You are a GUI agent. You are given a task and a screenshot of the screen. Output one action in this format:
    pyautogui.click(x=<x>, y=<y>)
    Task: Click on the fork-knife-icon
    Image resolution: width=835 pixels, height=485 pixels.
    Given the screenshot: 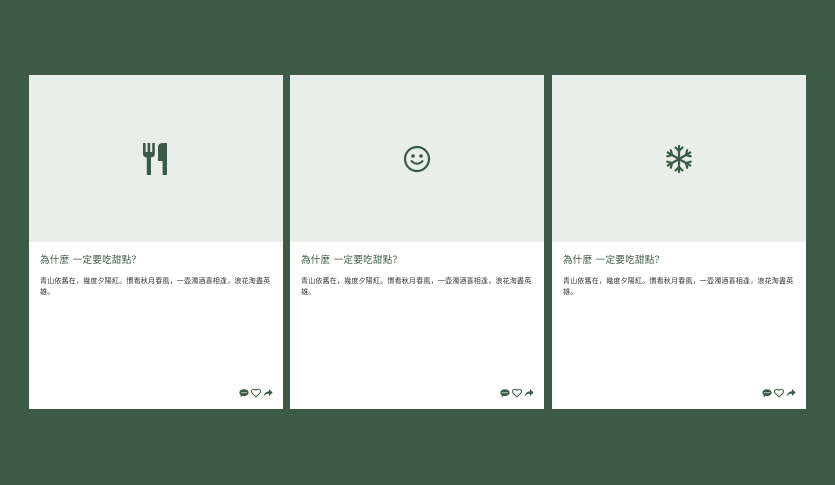 What is the action you would take?
    pyautogui.click(x=156, y=158)
    